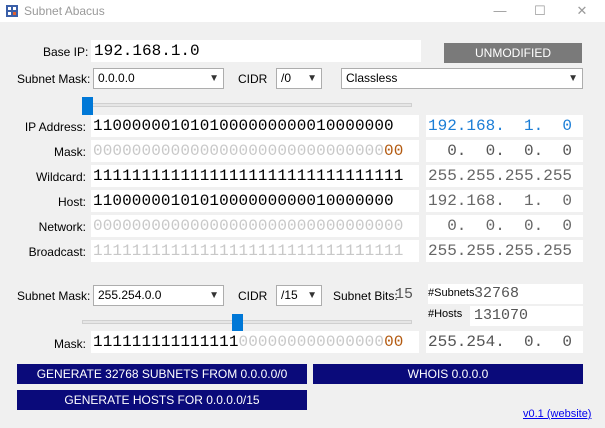  What do you see at coordinates (12, 11) in the screenshot?
I see `app-icon` at bounding box center [12, 11].